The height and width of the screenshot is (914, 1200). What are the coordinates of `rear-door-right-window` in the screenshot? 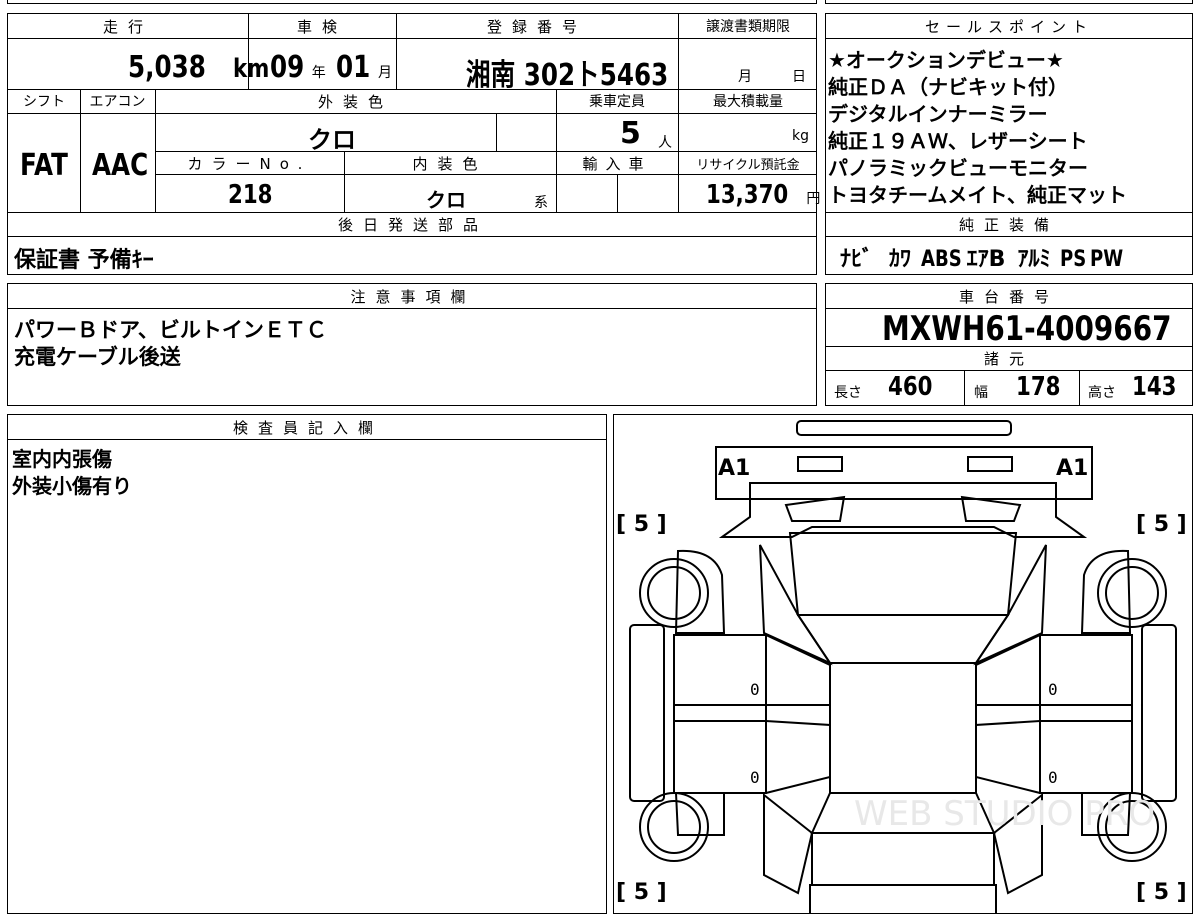 It's located at (1008, 757).